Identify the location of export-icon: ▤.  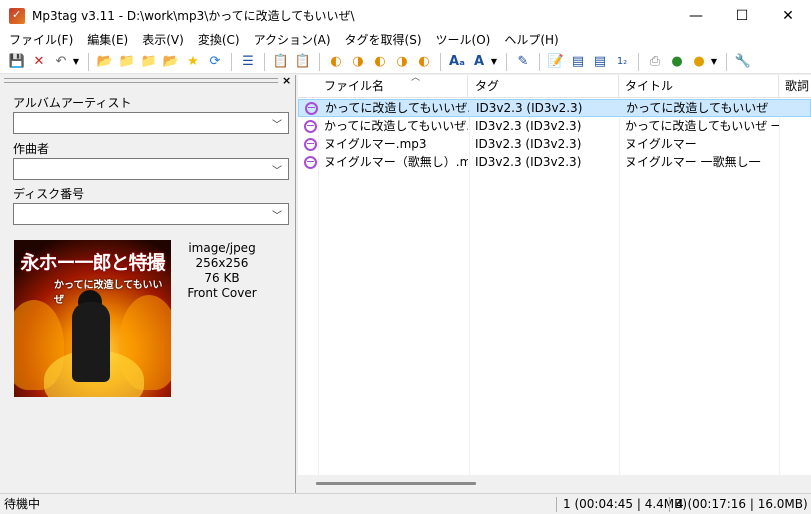
(578, 62).